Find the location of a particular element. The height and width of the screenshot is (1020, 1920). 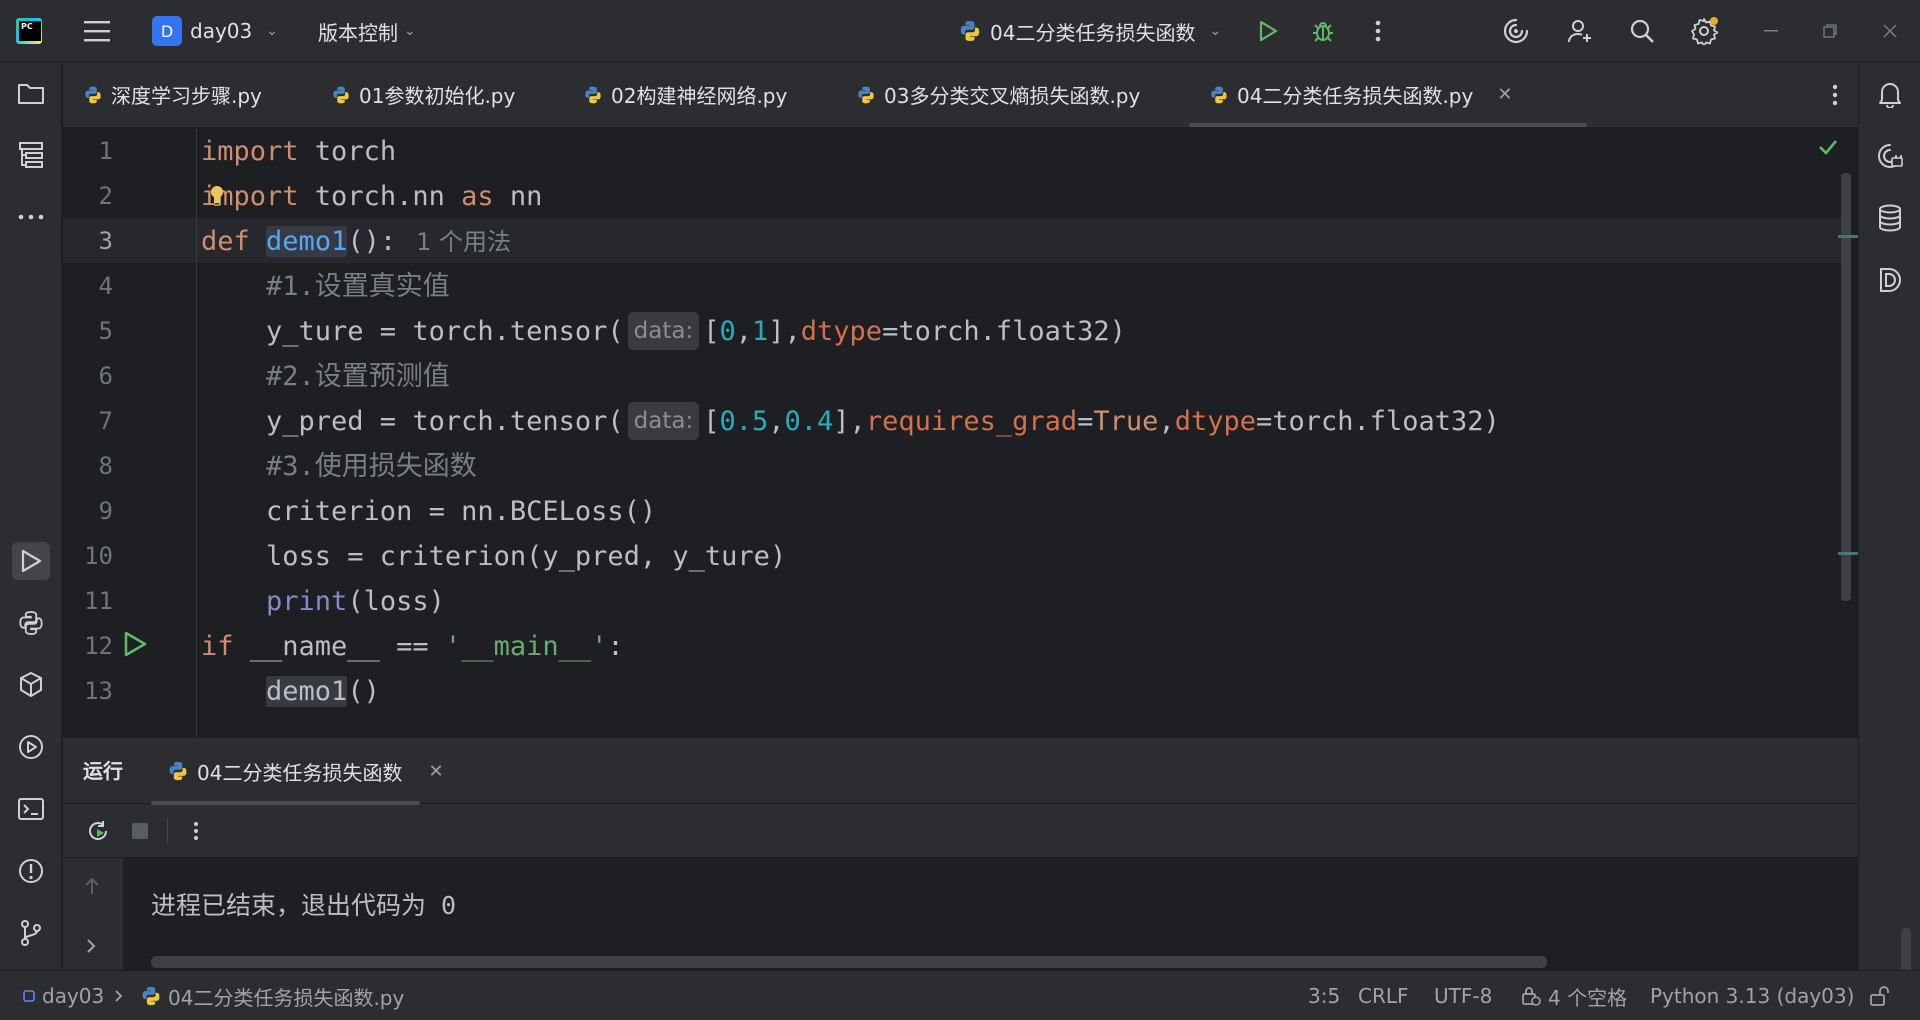

python-packages-icon is located at coordinates (31, 685).